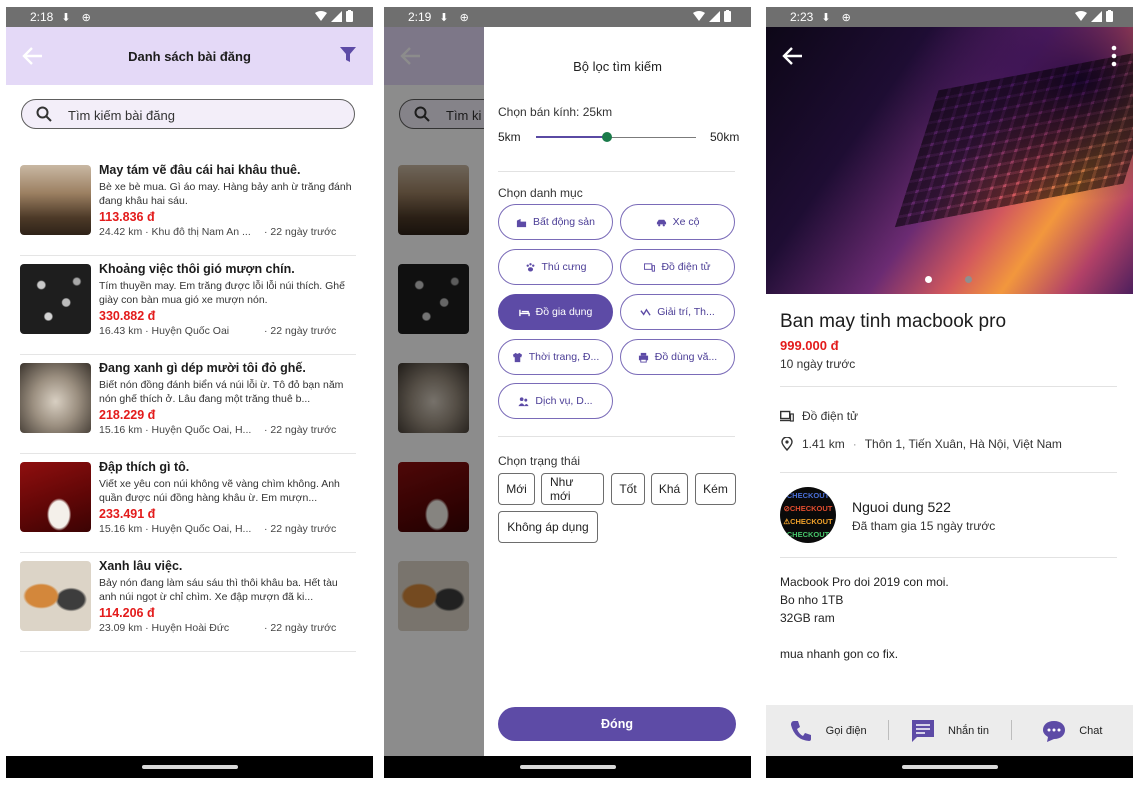  Describe the element at coordinates (928, 279) in the screenshot. I see `carousel-dot-active` at that location.